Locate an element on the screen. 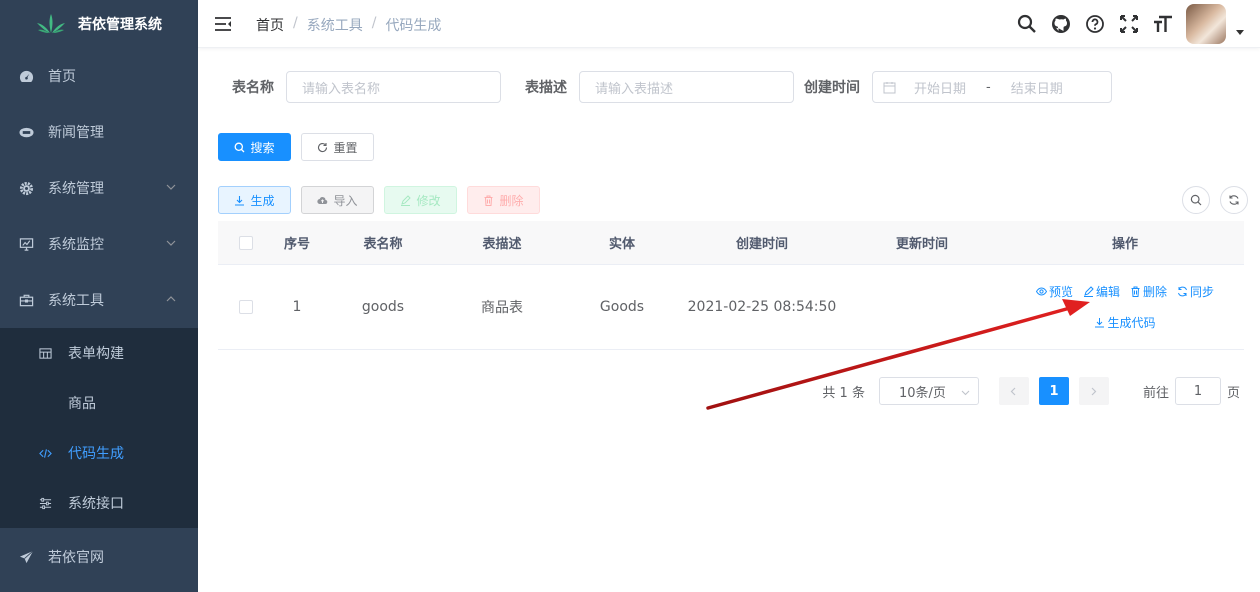 This screenshot has height=592, width=1260. toggle-search-button is located at coordinates (1196, 200).